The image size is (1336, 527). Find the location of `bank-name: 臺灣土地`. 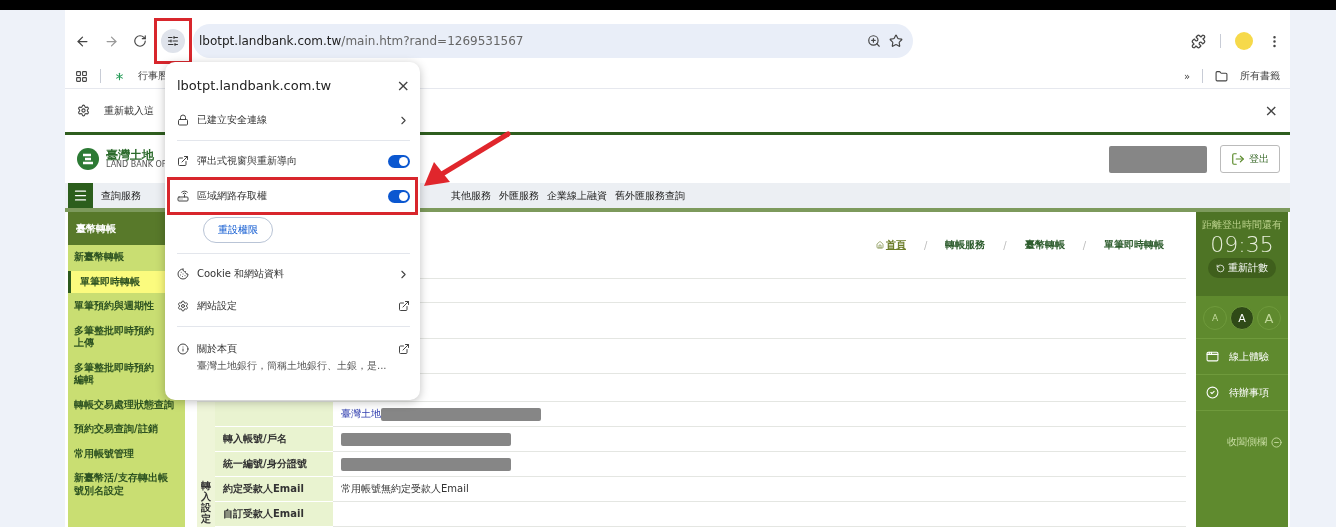

bank-name: 臺灣土地 is located at coordinates (130, 155).